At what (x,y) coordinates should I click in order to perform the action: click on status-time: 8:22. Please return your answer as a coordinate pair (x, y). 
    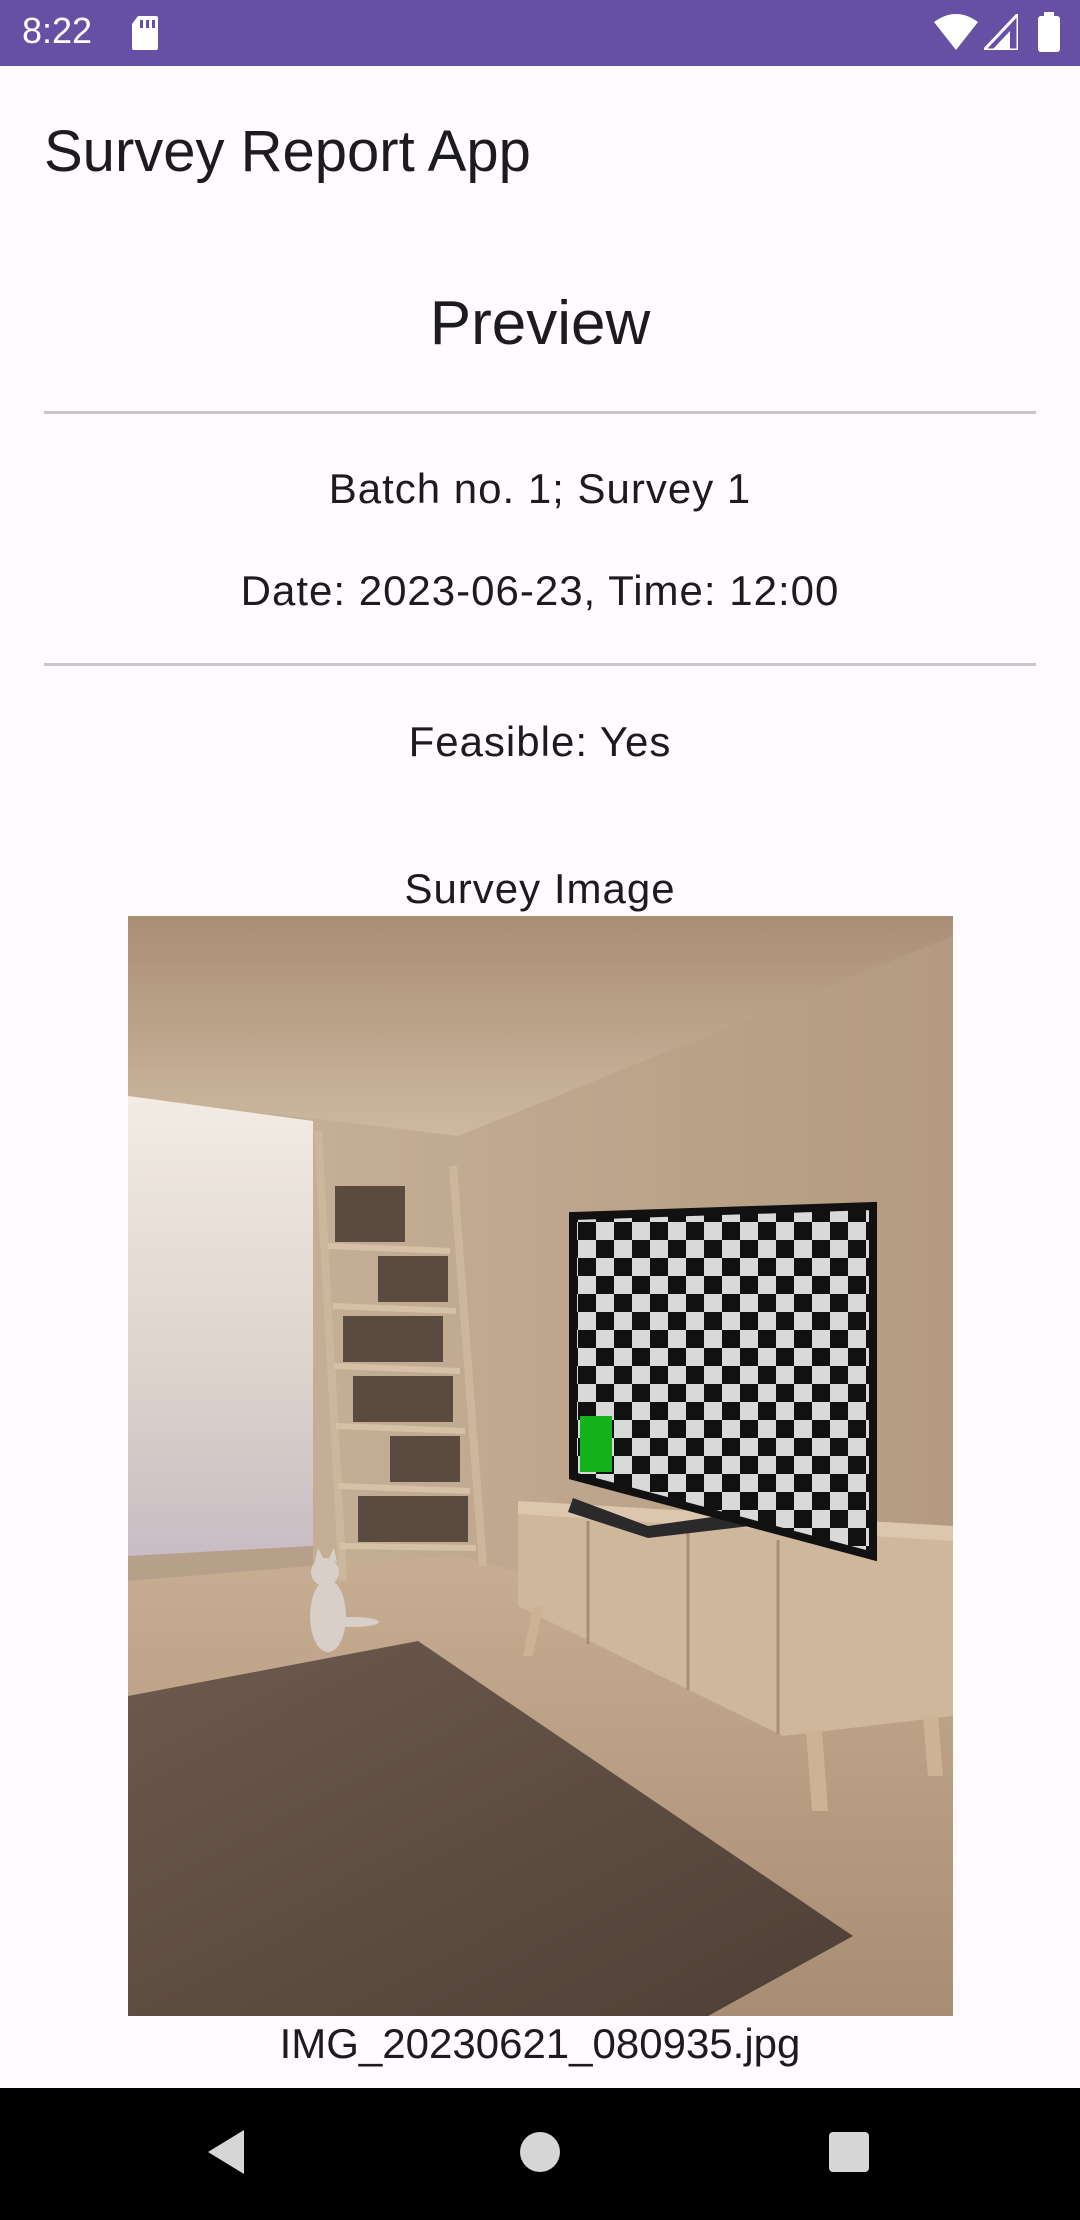
    Looking at the image, I should click on (57, 30).